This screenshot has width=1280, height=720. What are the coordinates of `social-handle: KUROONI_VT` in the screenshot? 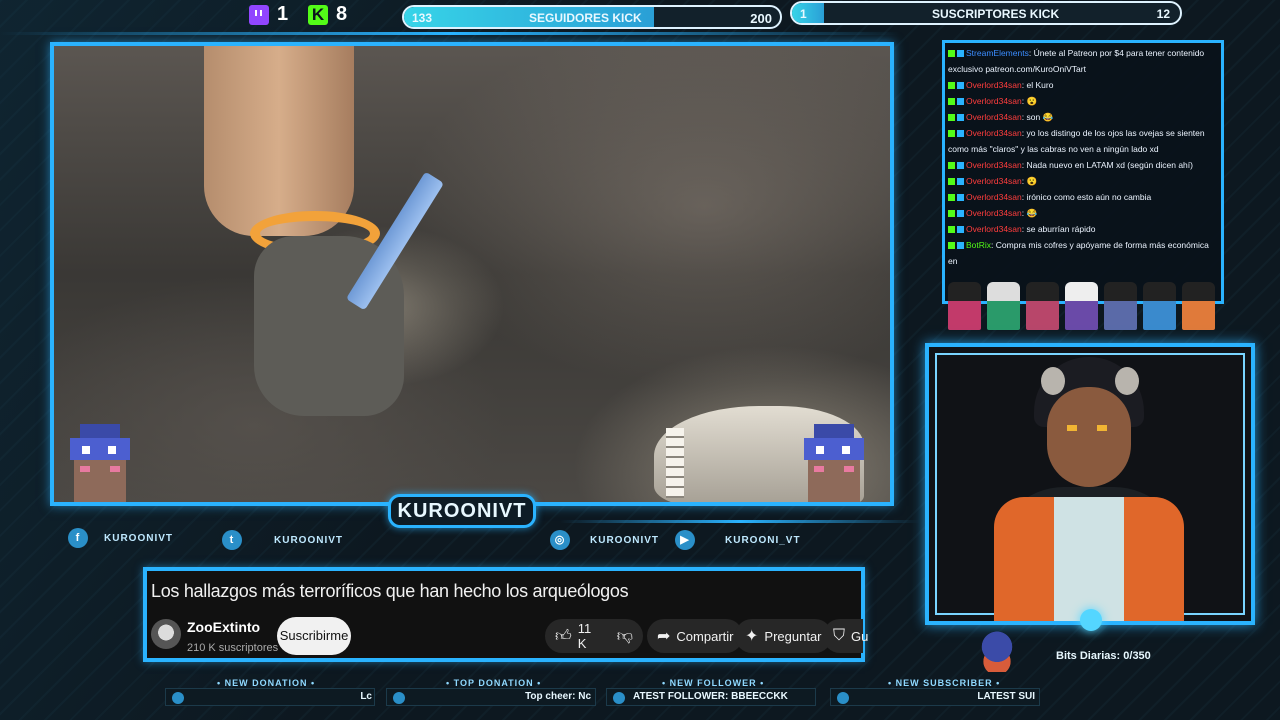 It's located at (763, 540).